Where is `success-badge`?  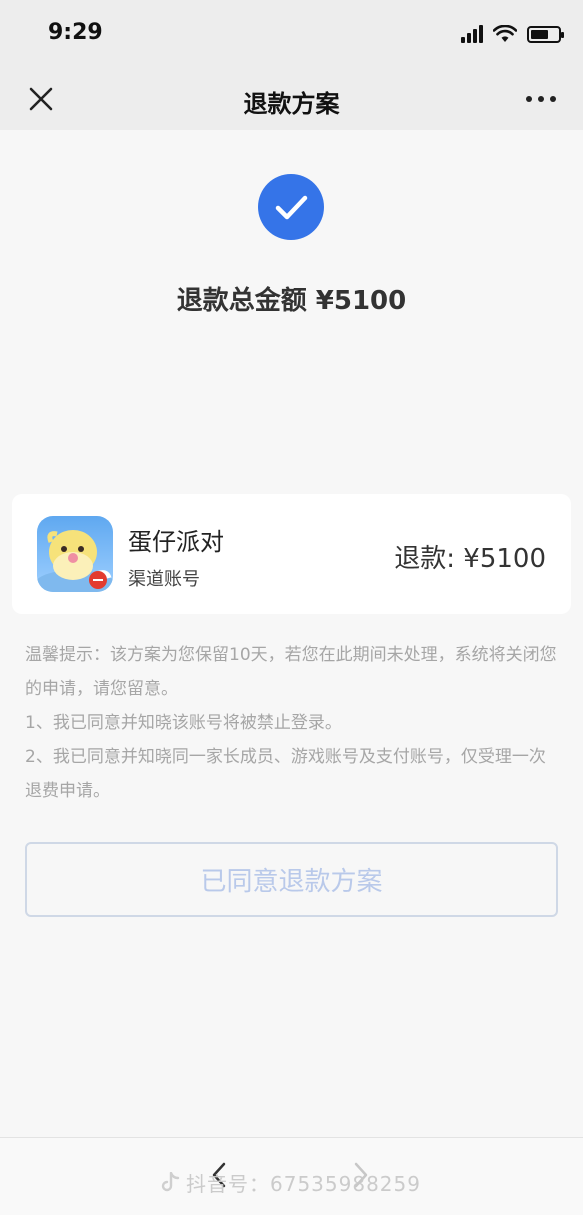
success-badge is located at coordinates (291, 207).